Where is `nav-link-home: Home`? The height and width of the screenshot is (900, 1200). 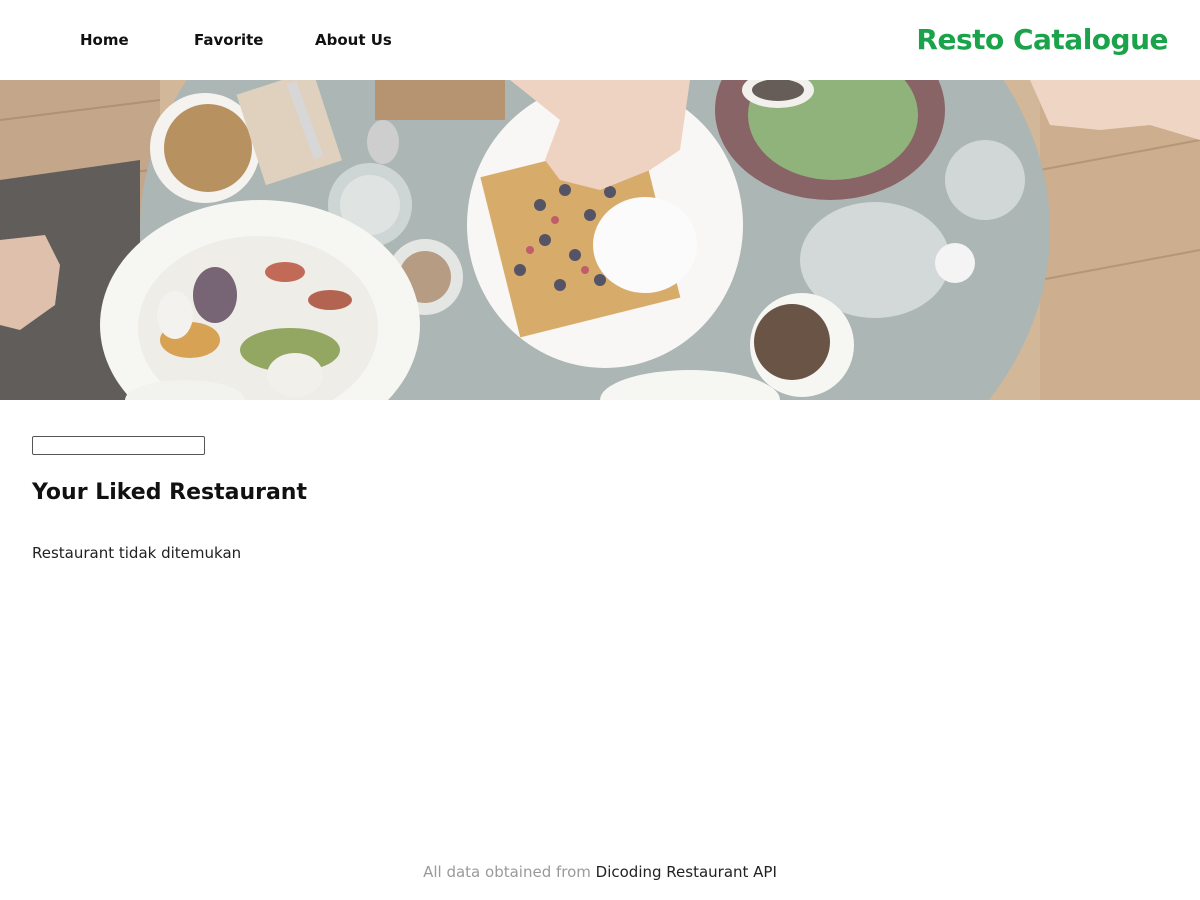 nav-link-home: Home is located at coordinates (104, 40).